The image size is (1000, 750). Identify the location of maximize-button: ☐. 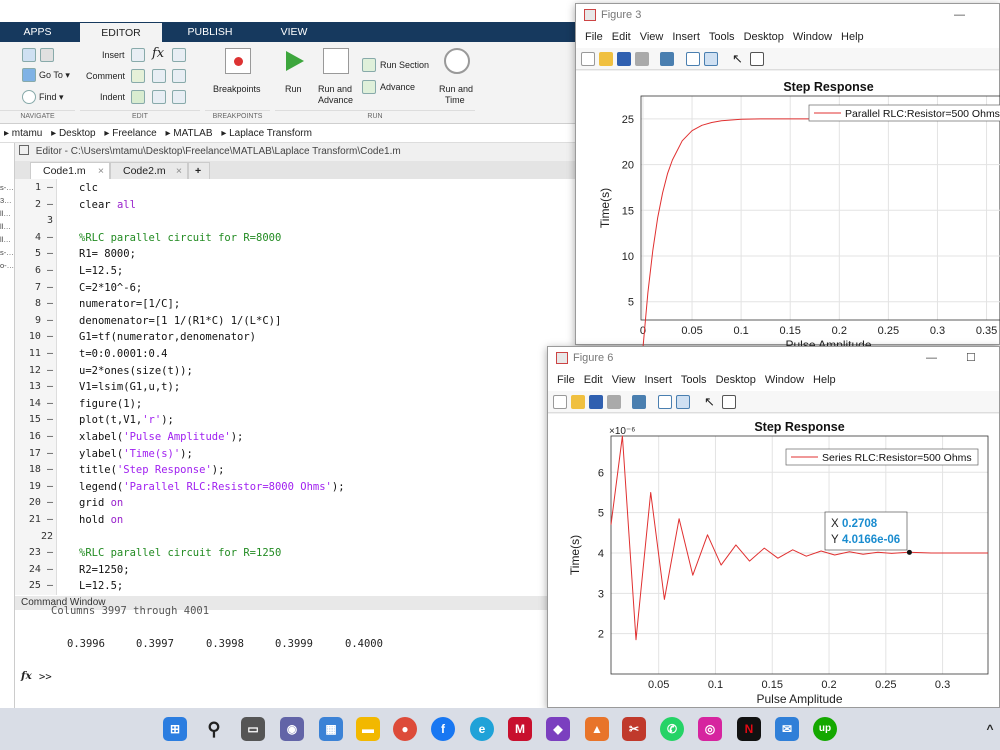
(971, 358).